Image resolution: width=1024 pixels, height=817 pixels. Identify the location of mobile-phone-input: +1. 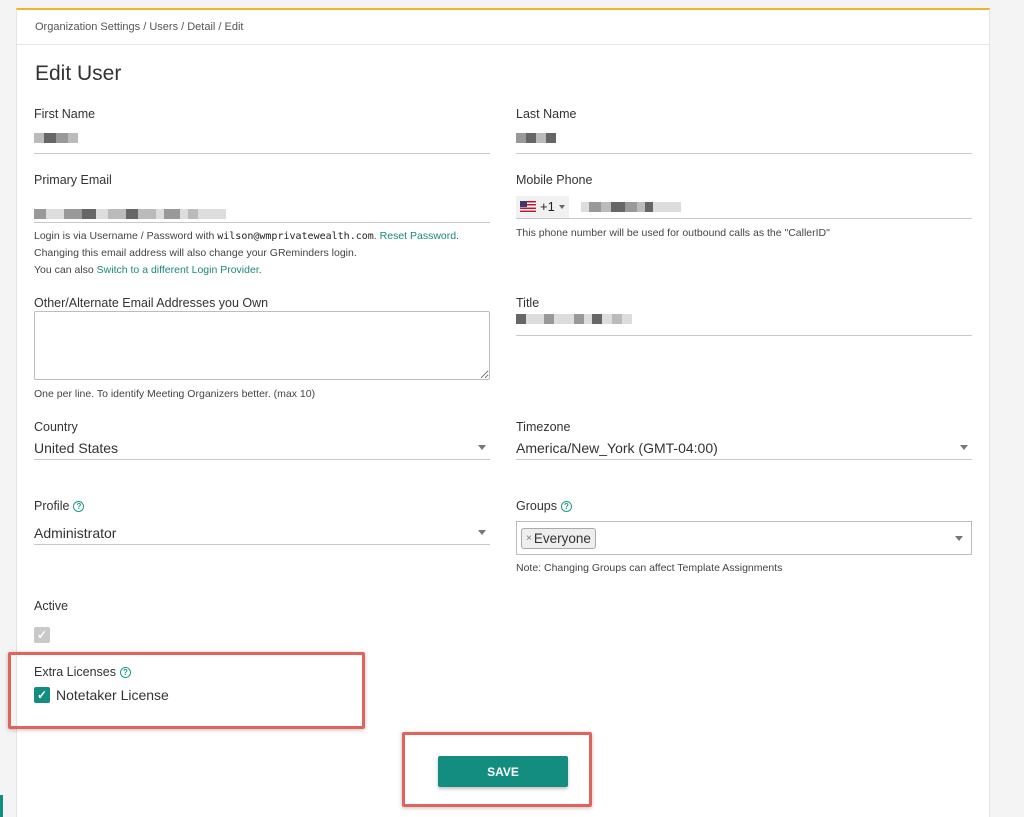
(744, 207).